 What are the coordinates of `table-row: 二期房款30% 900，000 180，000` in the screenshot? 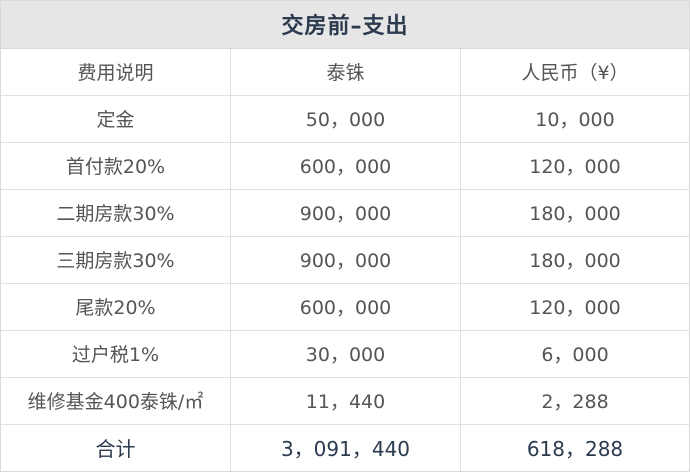 It's located at (345, 213).